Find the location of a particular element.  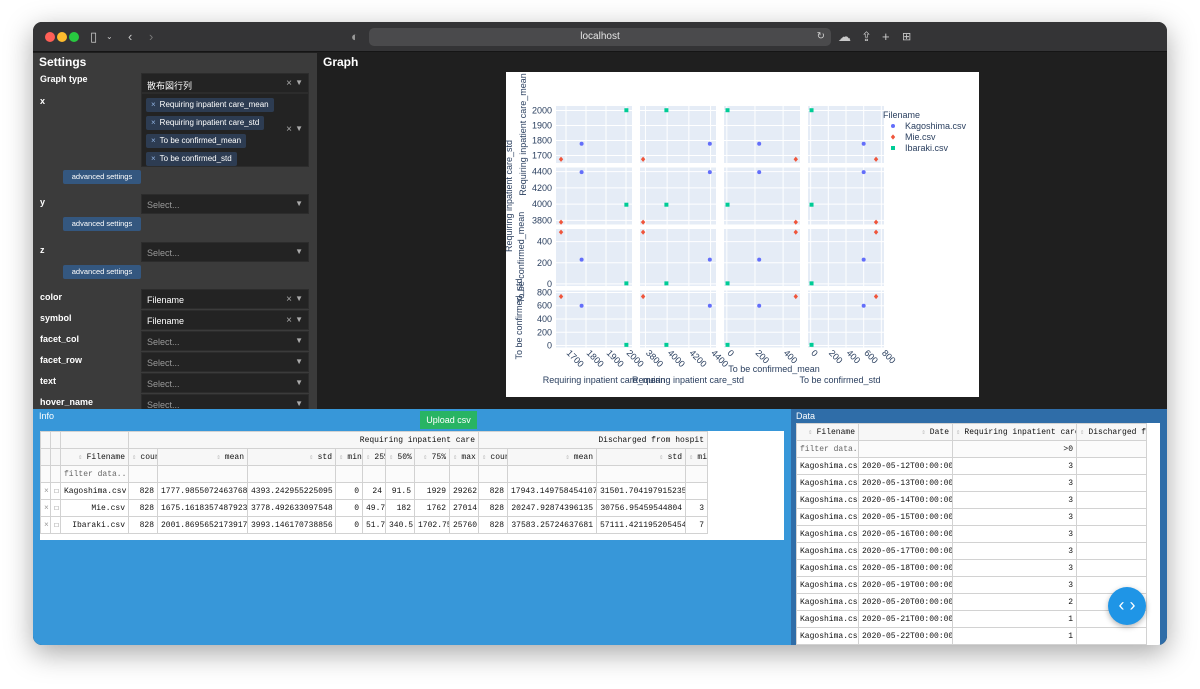

column-header: ⇕ 75% is located at coordinates (432, 457).